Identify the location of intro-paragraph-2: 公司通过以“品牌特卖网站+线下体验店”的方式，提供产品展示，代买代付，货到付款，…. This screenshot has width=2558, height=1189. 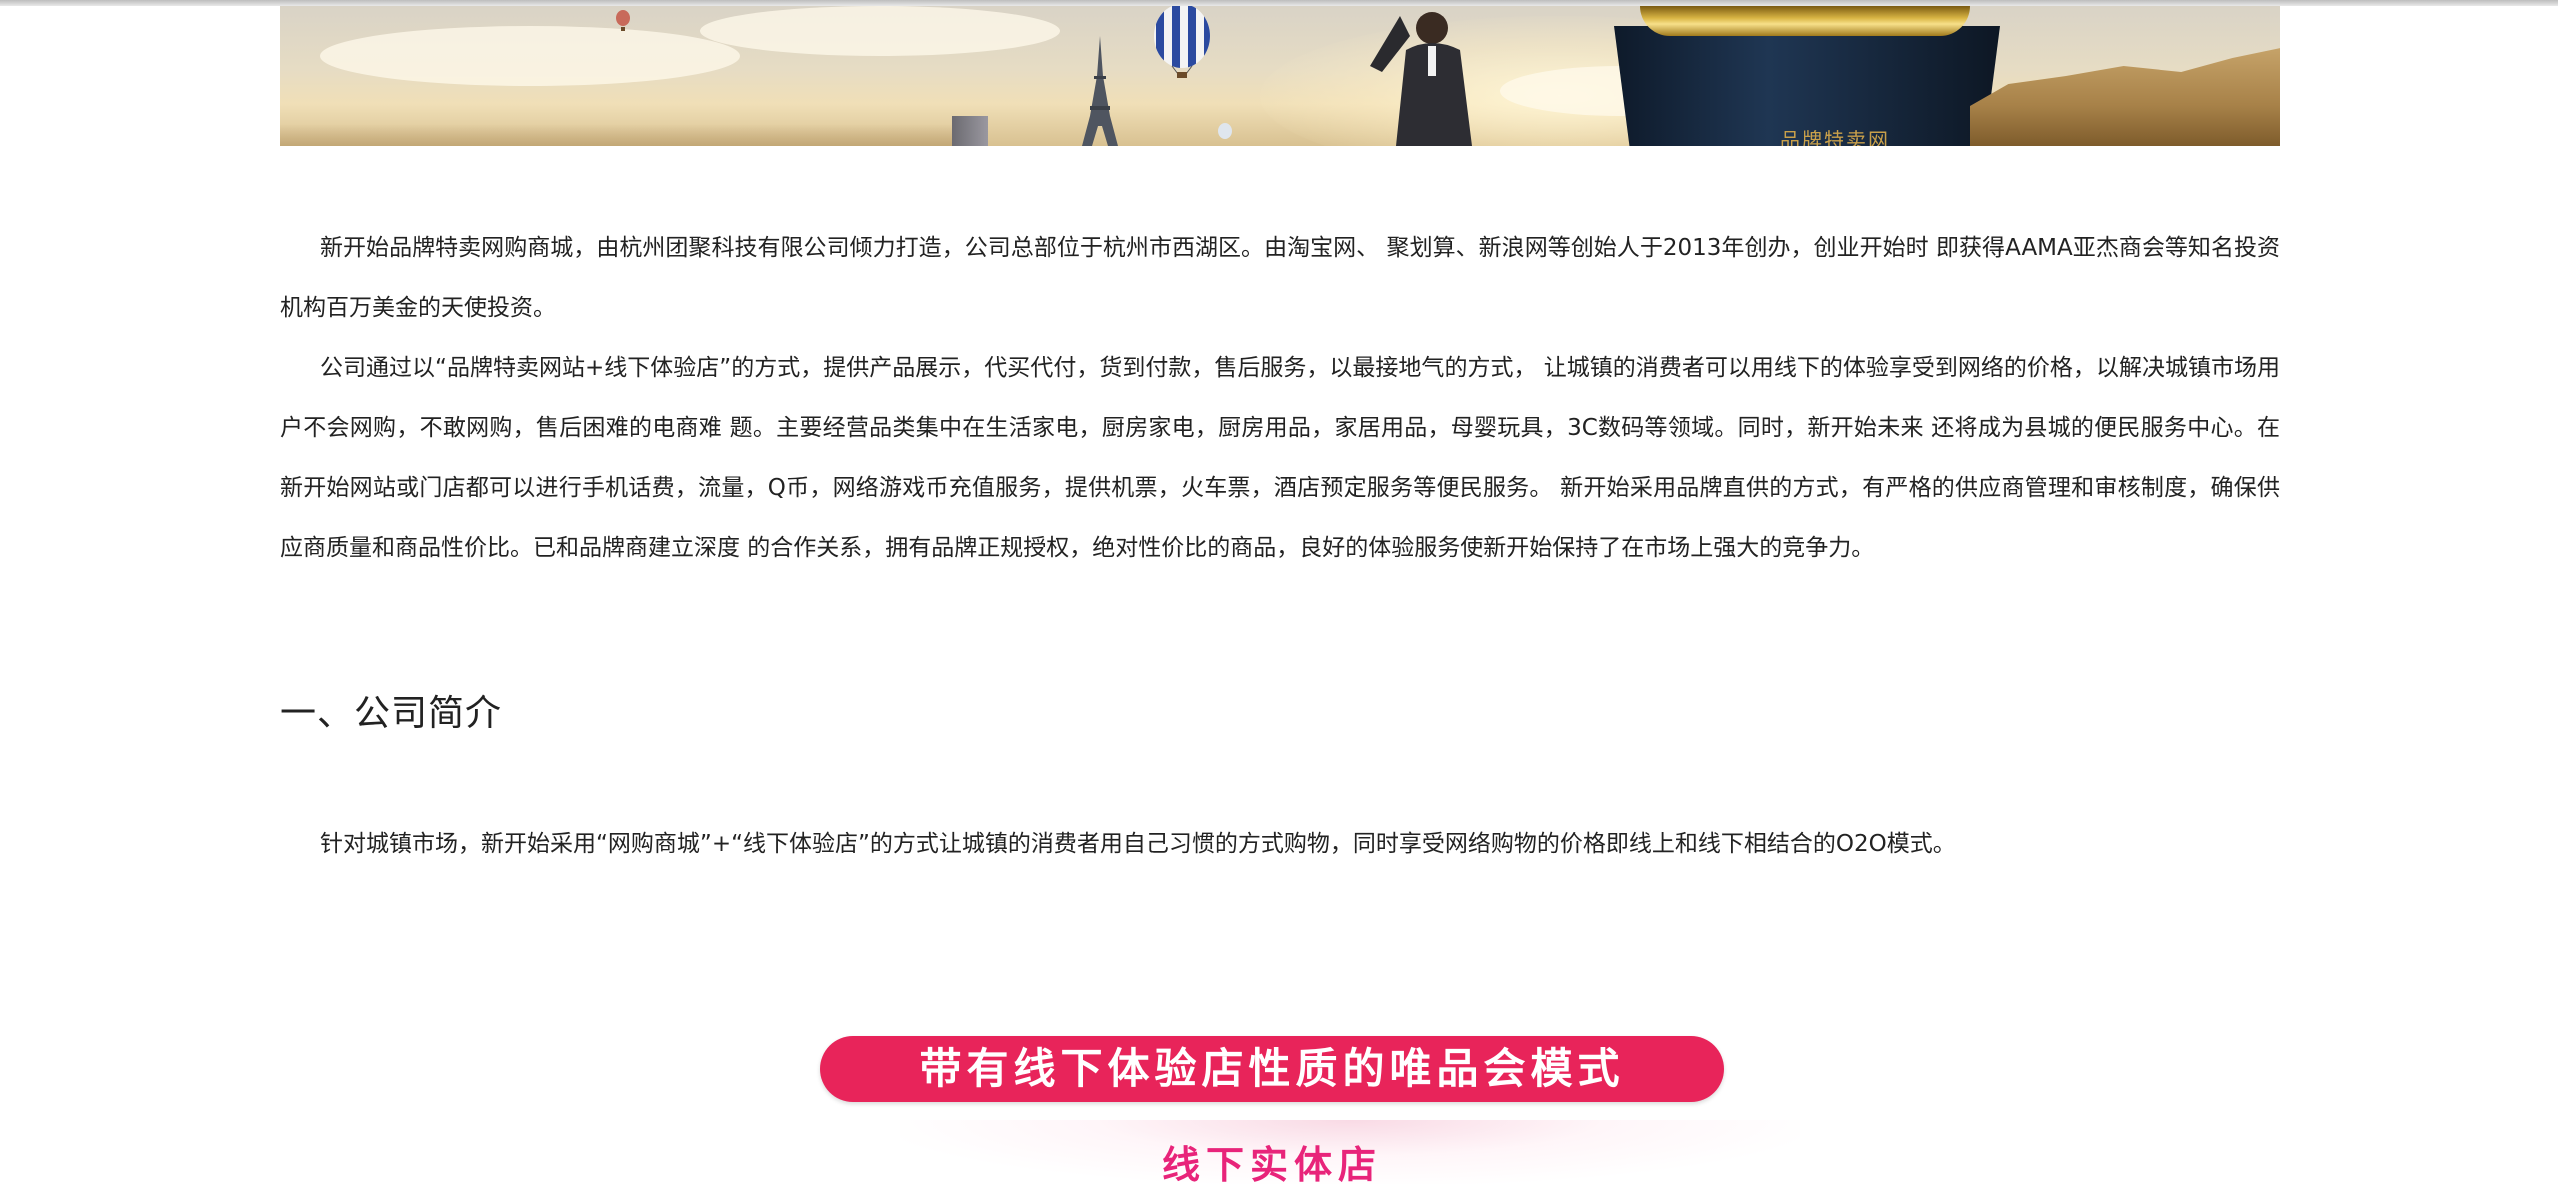
(1280, 458).